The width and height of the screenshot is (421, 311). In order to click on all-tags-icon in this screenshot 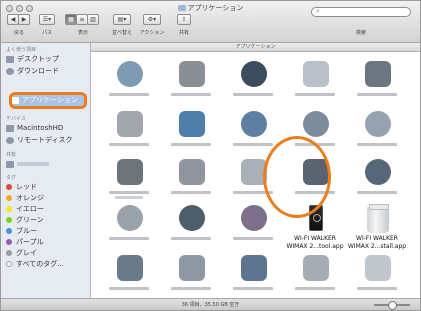, I will do `click(9, 264)`.